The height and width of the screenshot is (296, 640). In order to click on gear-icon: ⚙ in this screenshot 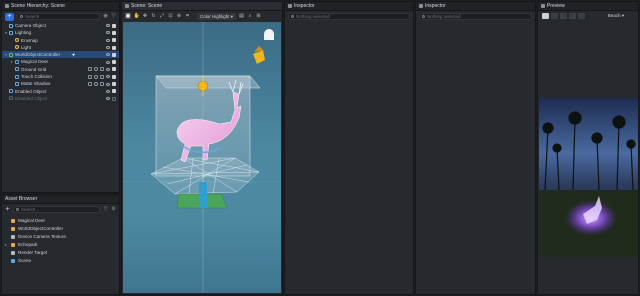, I will do `click(113, 209)`.